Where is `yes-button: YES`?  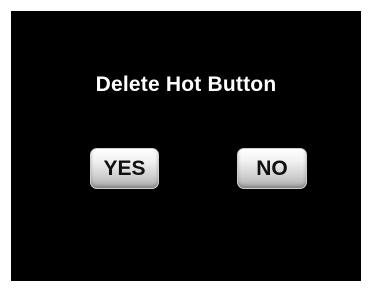 yes-button: YES is located at coordinates (124, 168).